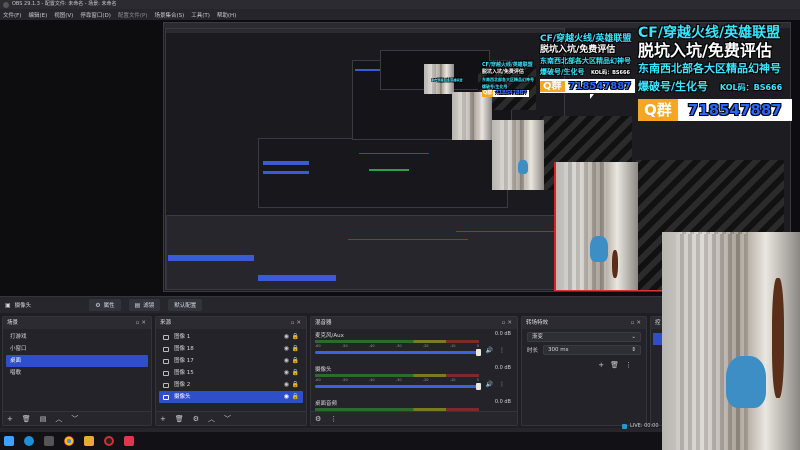 The height and width of the screenshot is (450, 800). I want to click on title-bar: OBS 29.1.3 - 配置文件: 未命名 - 场景: 未命名, so click(400, 4).